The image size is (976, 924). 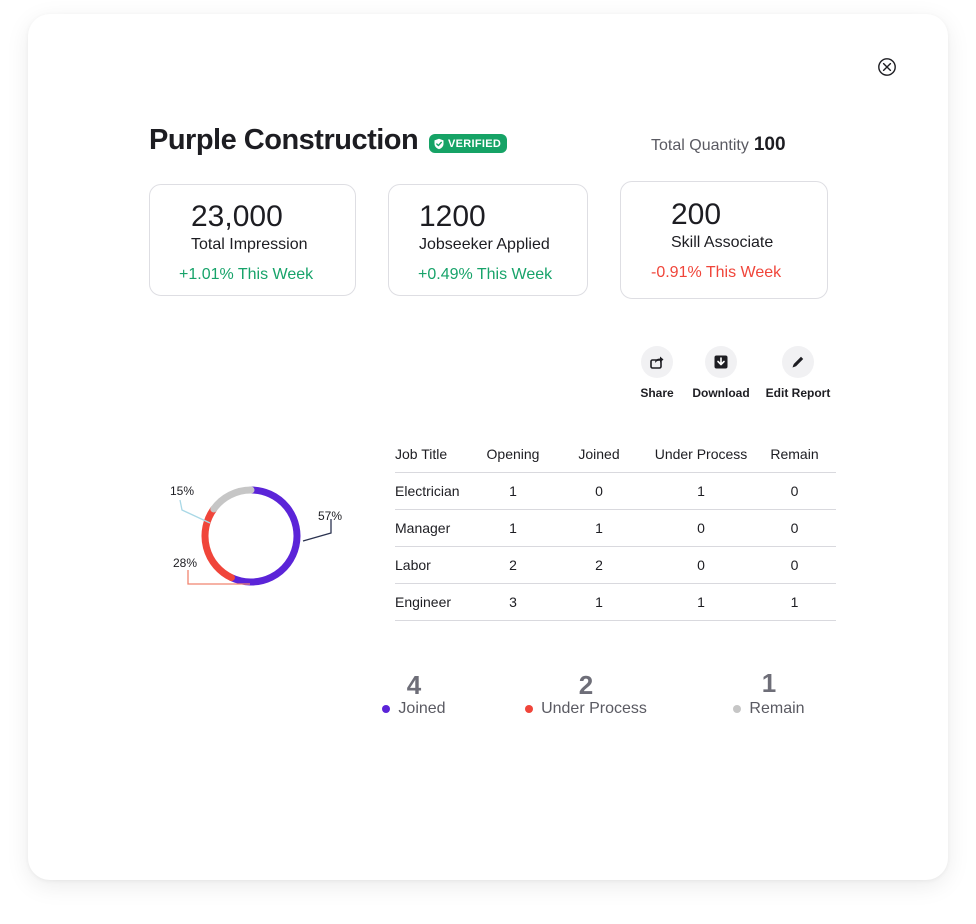 What do you see at coordinates (185, 563) in the screenshot?
I see `donut-label-28: 28%` at bounding box center [185, 563].